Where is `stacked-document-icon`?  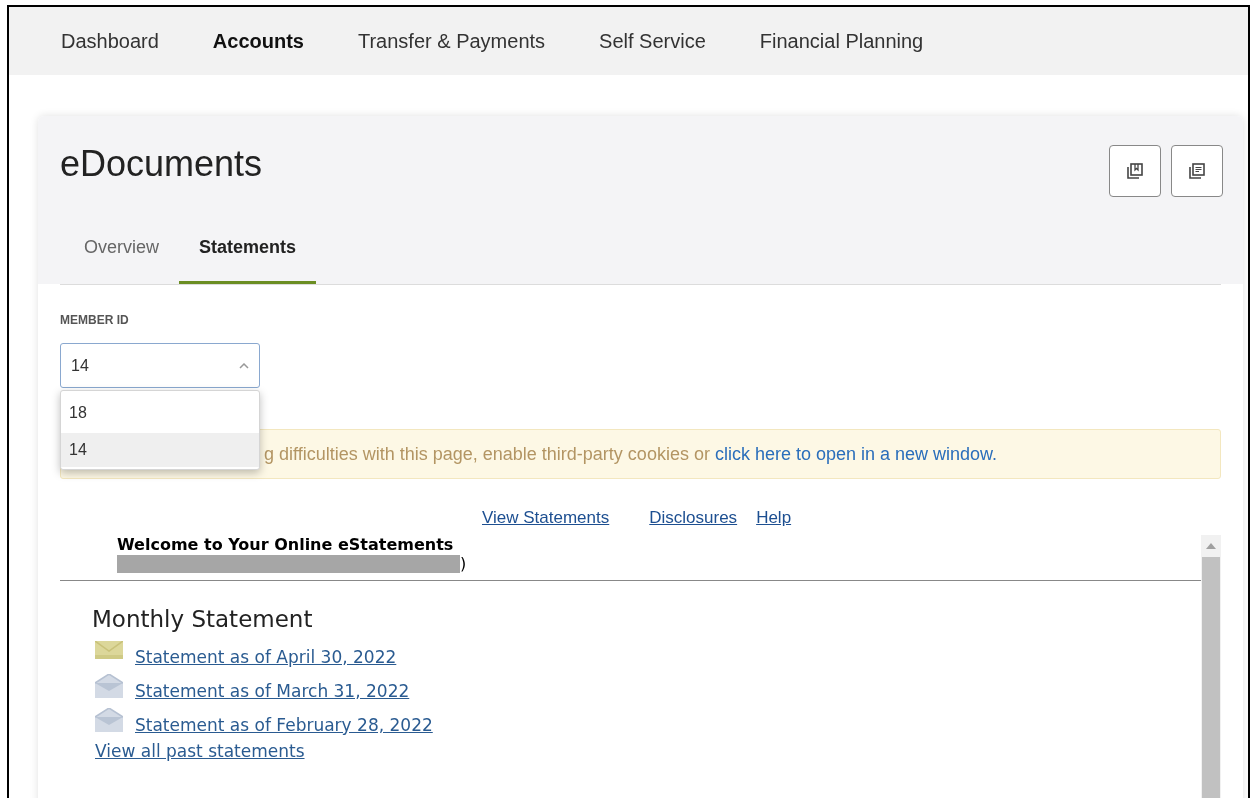
stacked-document-icon is located at coordinates (1197, 171).